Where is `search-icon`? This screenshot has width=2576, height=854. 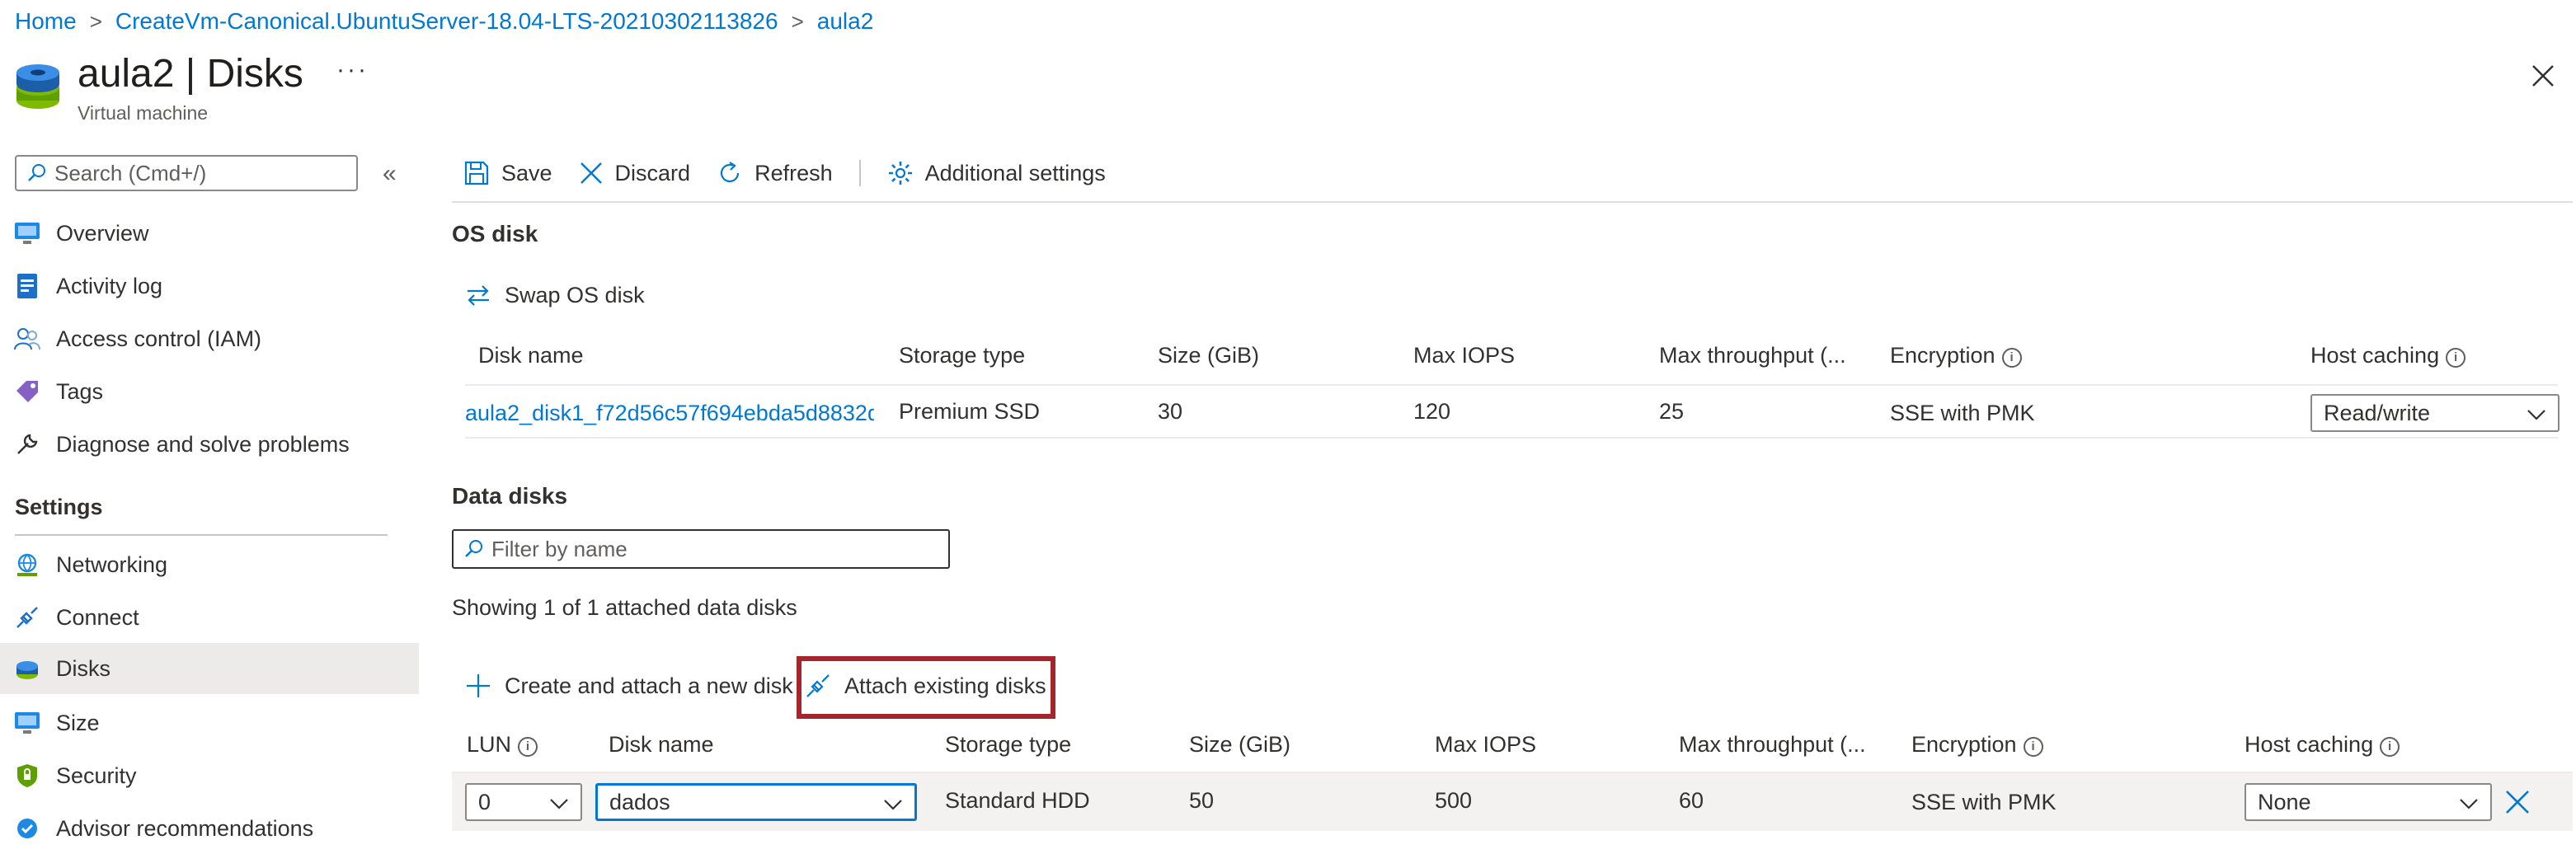 search-icon is located at coordinates (36, 172).